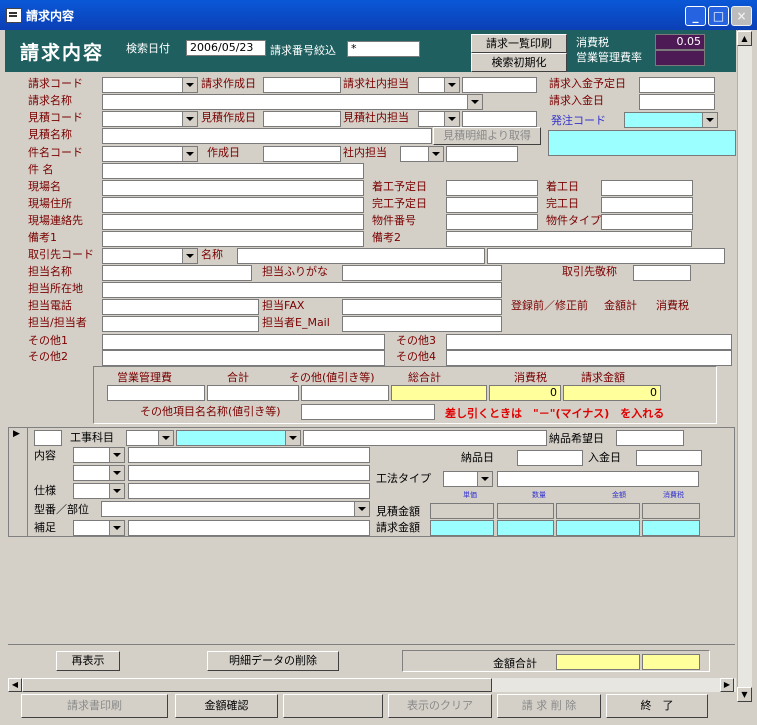 The image size is (757, 725). Describe the element at coordinates (492, 205) in the screenshot. I see `finish-plan-input` at that location.